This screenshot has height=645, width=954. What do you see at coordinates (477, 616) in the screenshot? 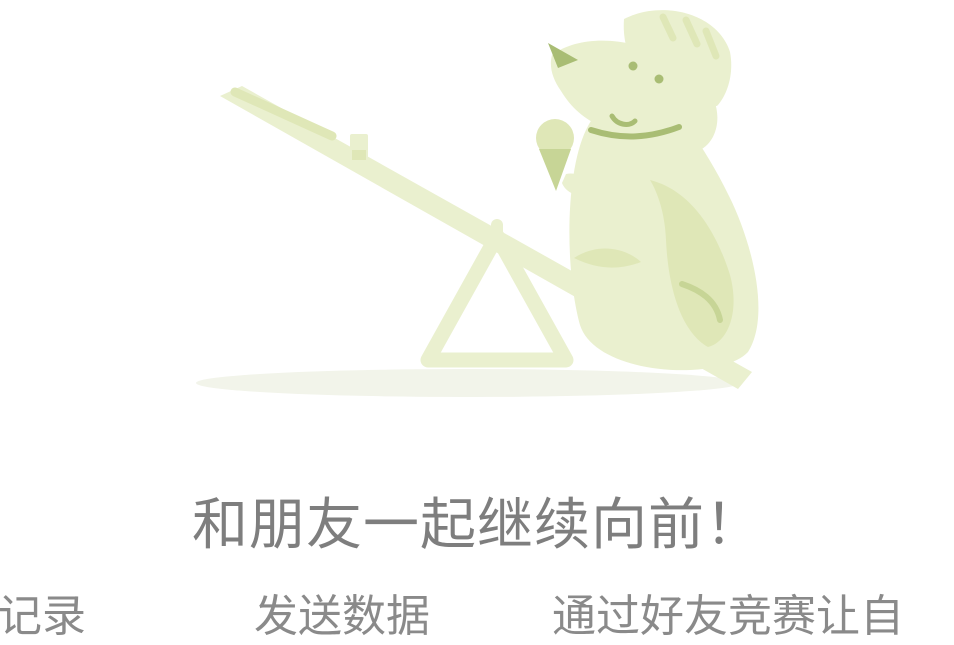
I see `subline: 记录 发送数据 通过好友竞赛让自` at bounding box center [477, 616].